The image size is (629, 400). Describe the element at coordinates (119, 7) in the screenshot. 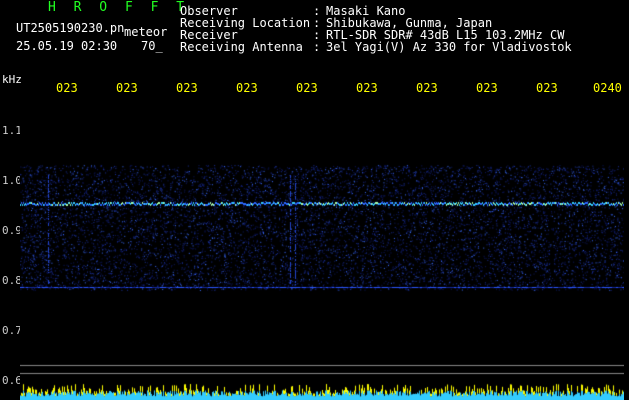

I see `app-brand: H R O F F T` at that location.